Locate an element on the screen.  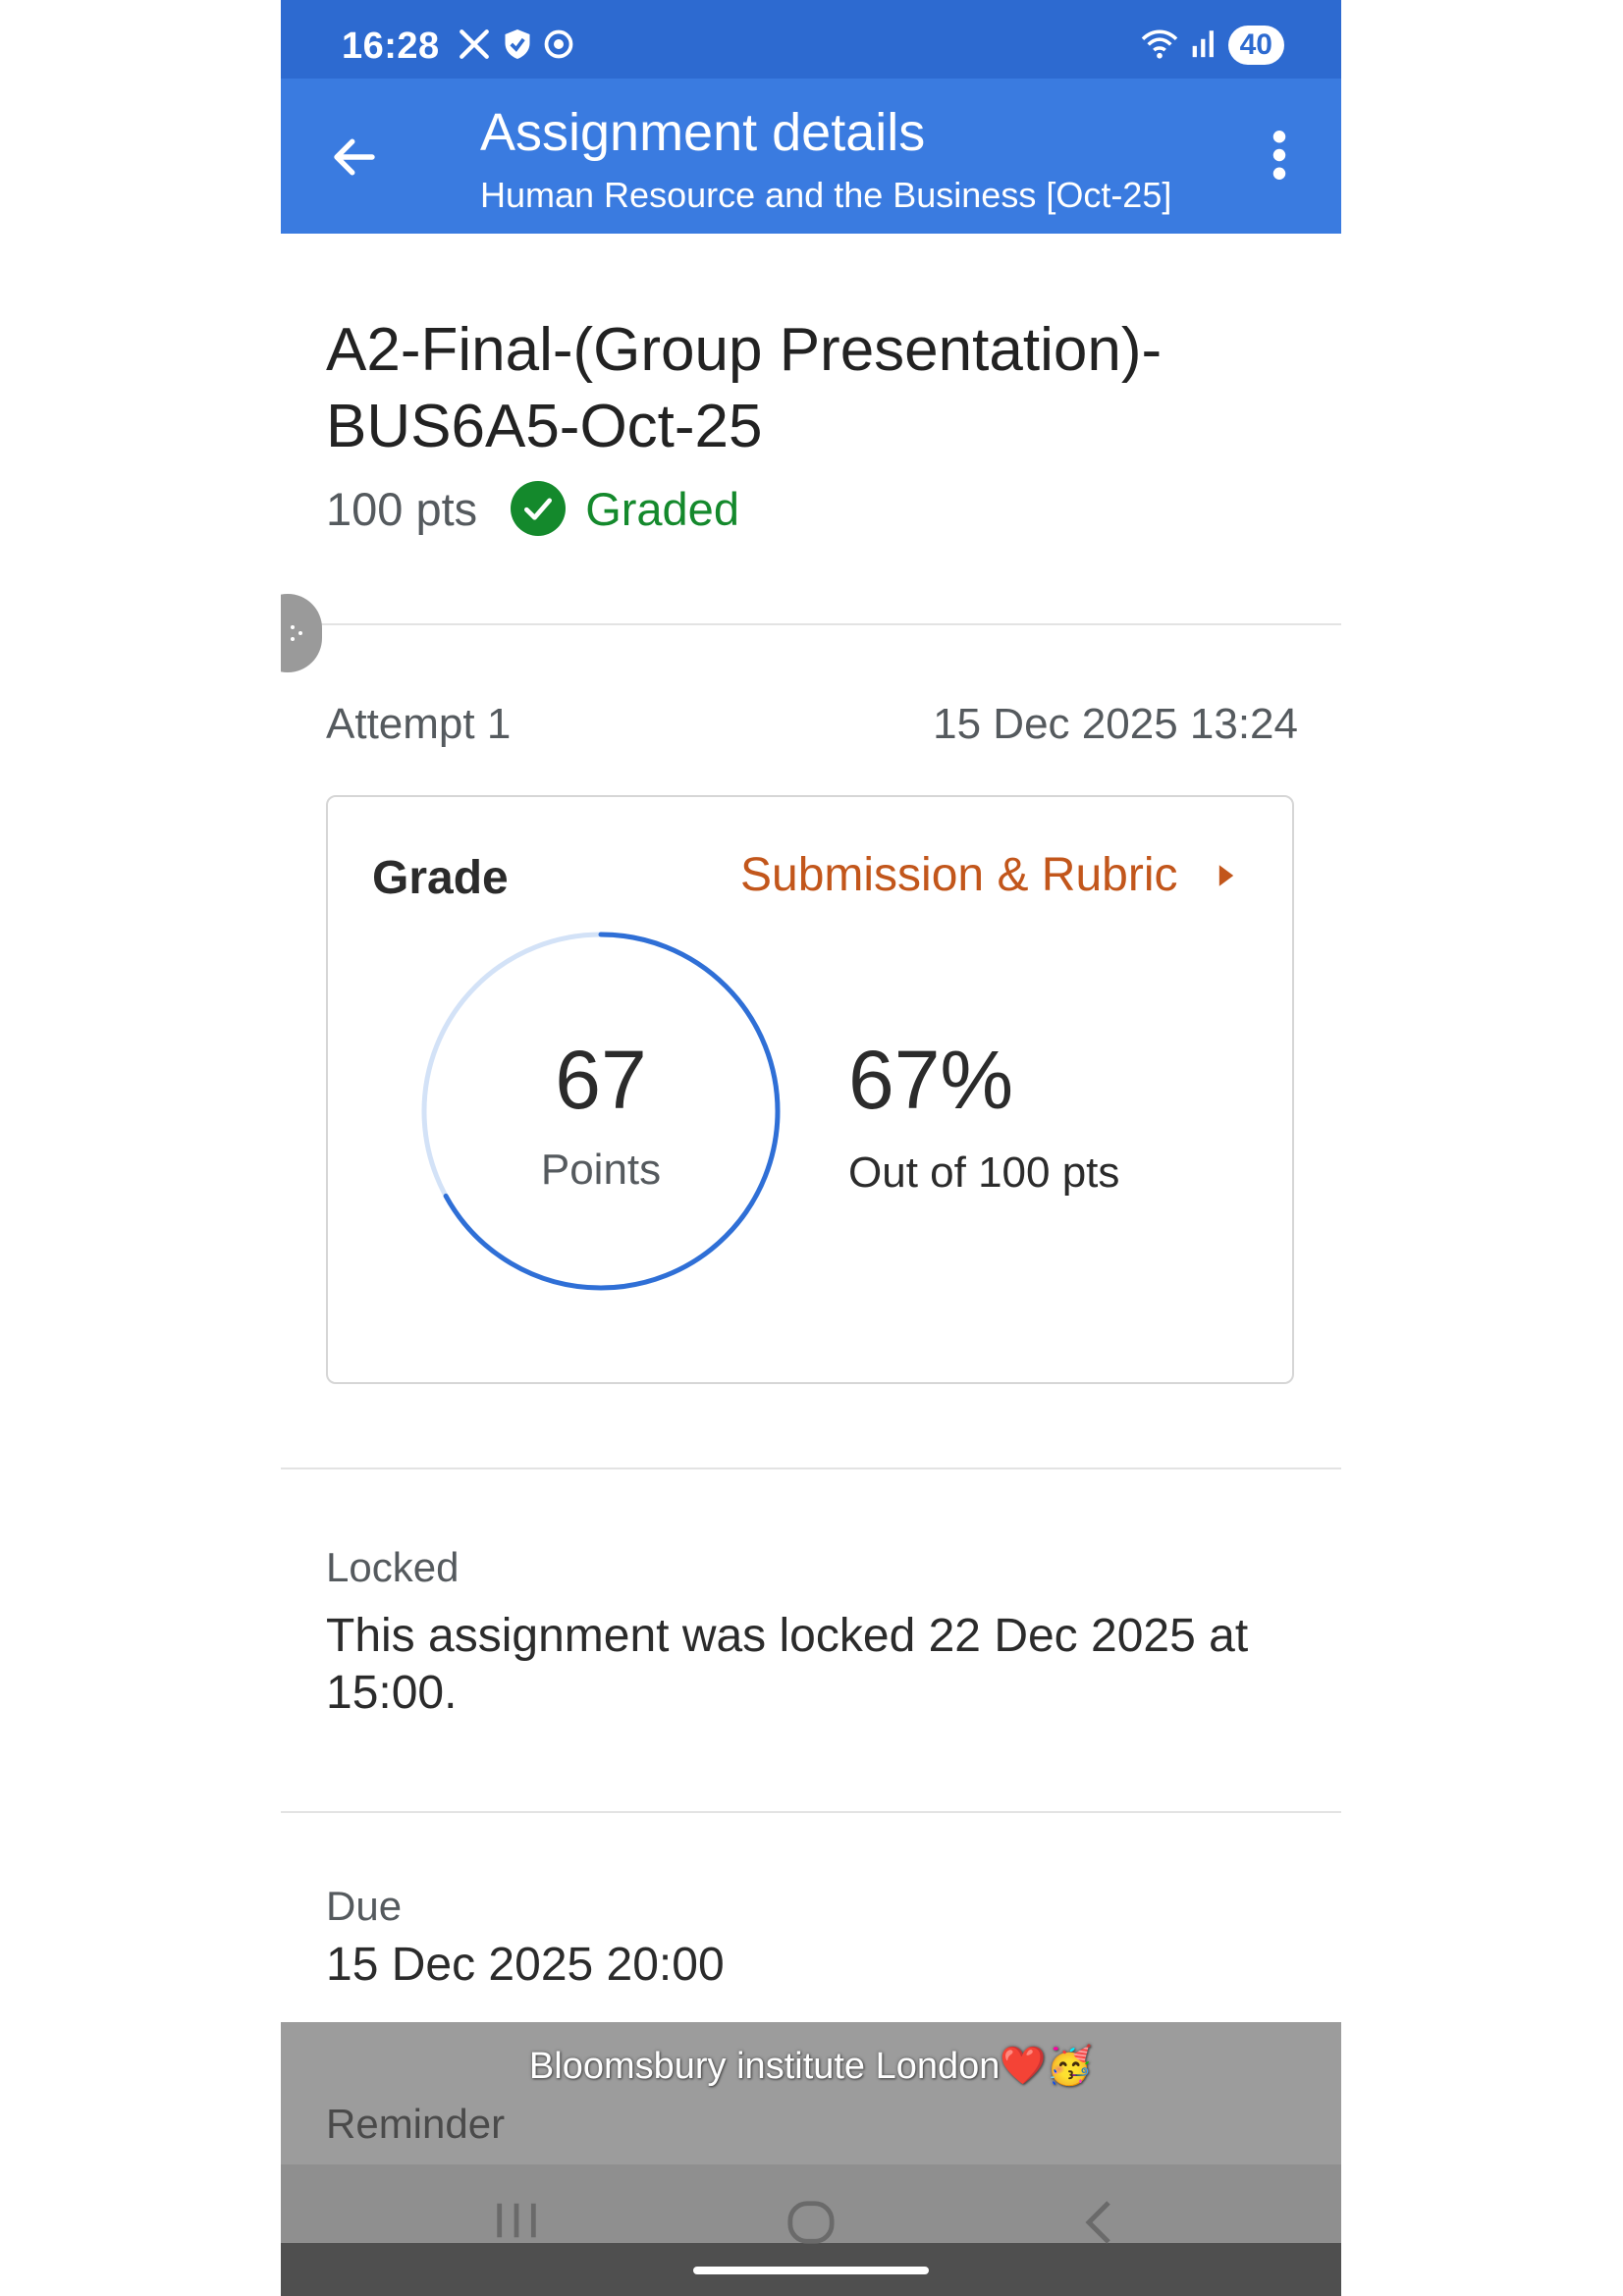
assignment-meta: 100 pts Graded is located at coordinates (533, 508).